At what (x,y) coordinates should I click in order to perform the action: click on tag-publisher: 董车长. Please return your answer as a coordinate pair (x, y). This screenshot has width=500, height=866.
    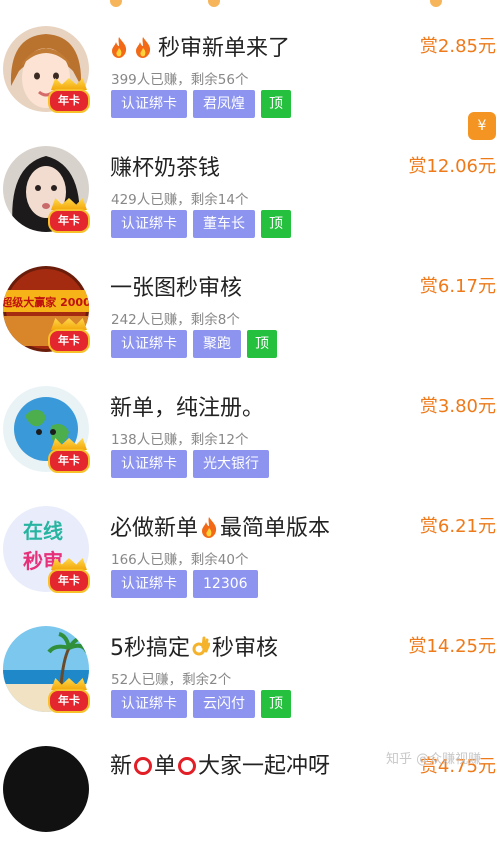
    Looking at the image, I should click on (224, 224).